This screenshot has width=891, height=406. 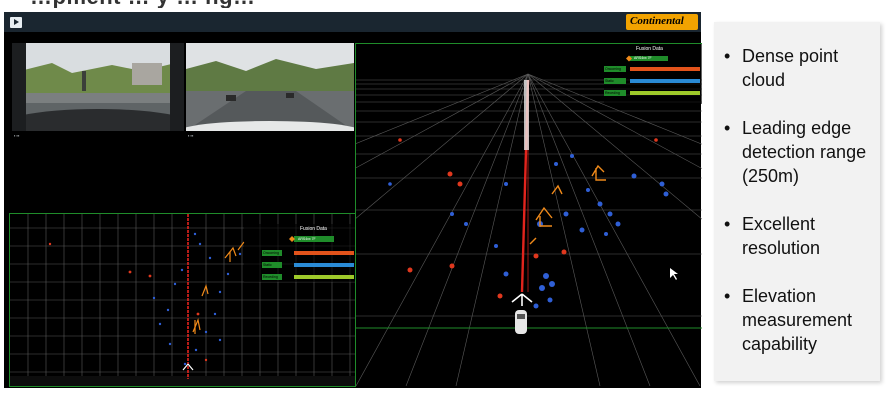 I want to click on top-toolbar: Continental, so click(x=352, y=22).